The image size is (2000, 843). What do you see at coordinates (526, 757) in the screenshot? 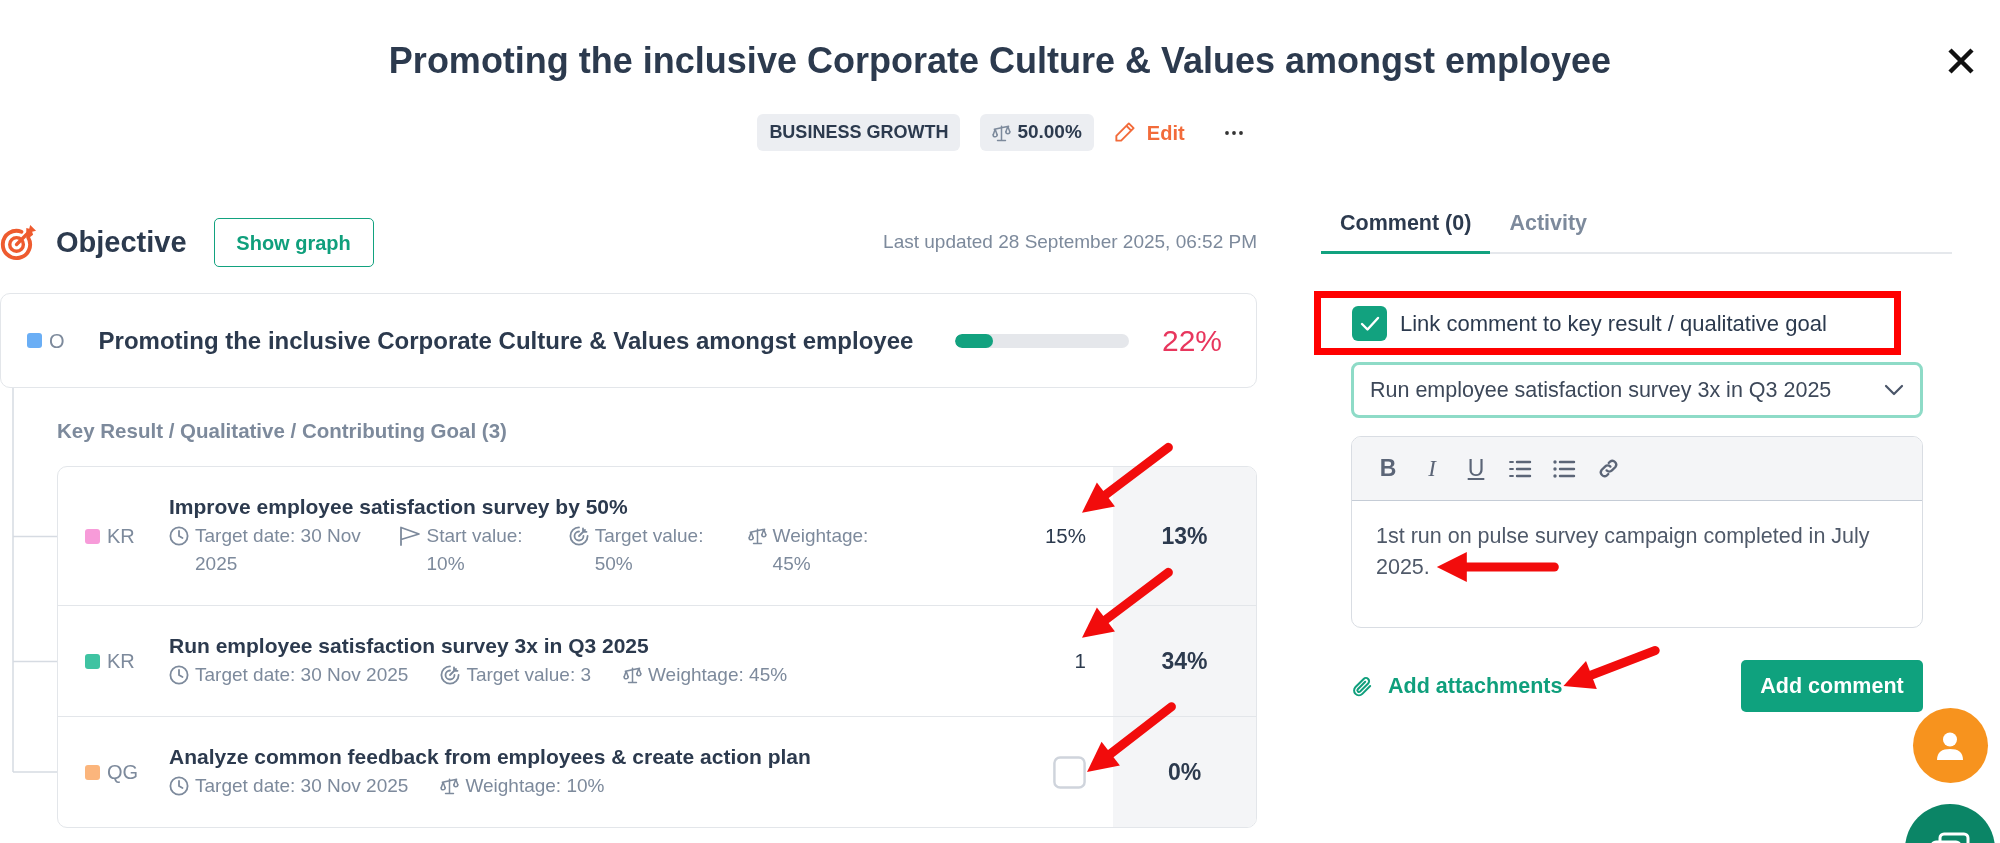
I see `key-result-title: Analyze common feedback from employees & create action plan` at bounding box center [526, 757].